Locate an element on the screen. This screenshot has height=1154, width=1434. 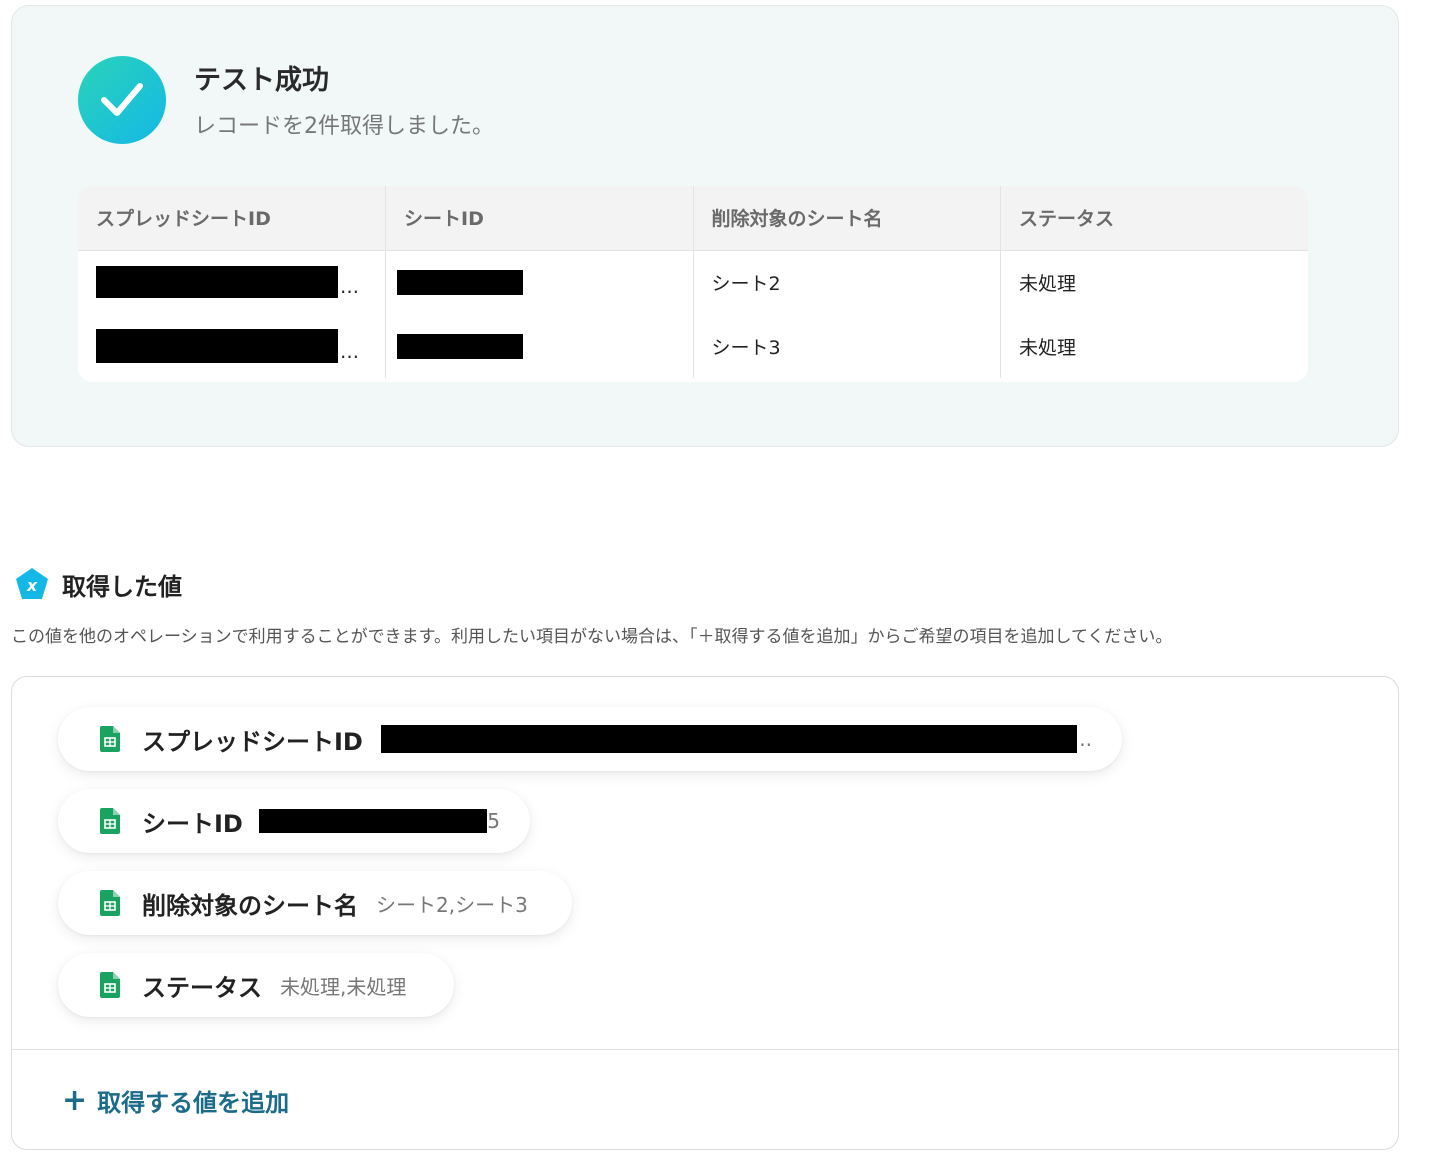
value-text: 5 is located at coordinates (493, 821).